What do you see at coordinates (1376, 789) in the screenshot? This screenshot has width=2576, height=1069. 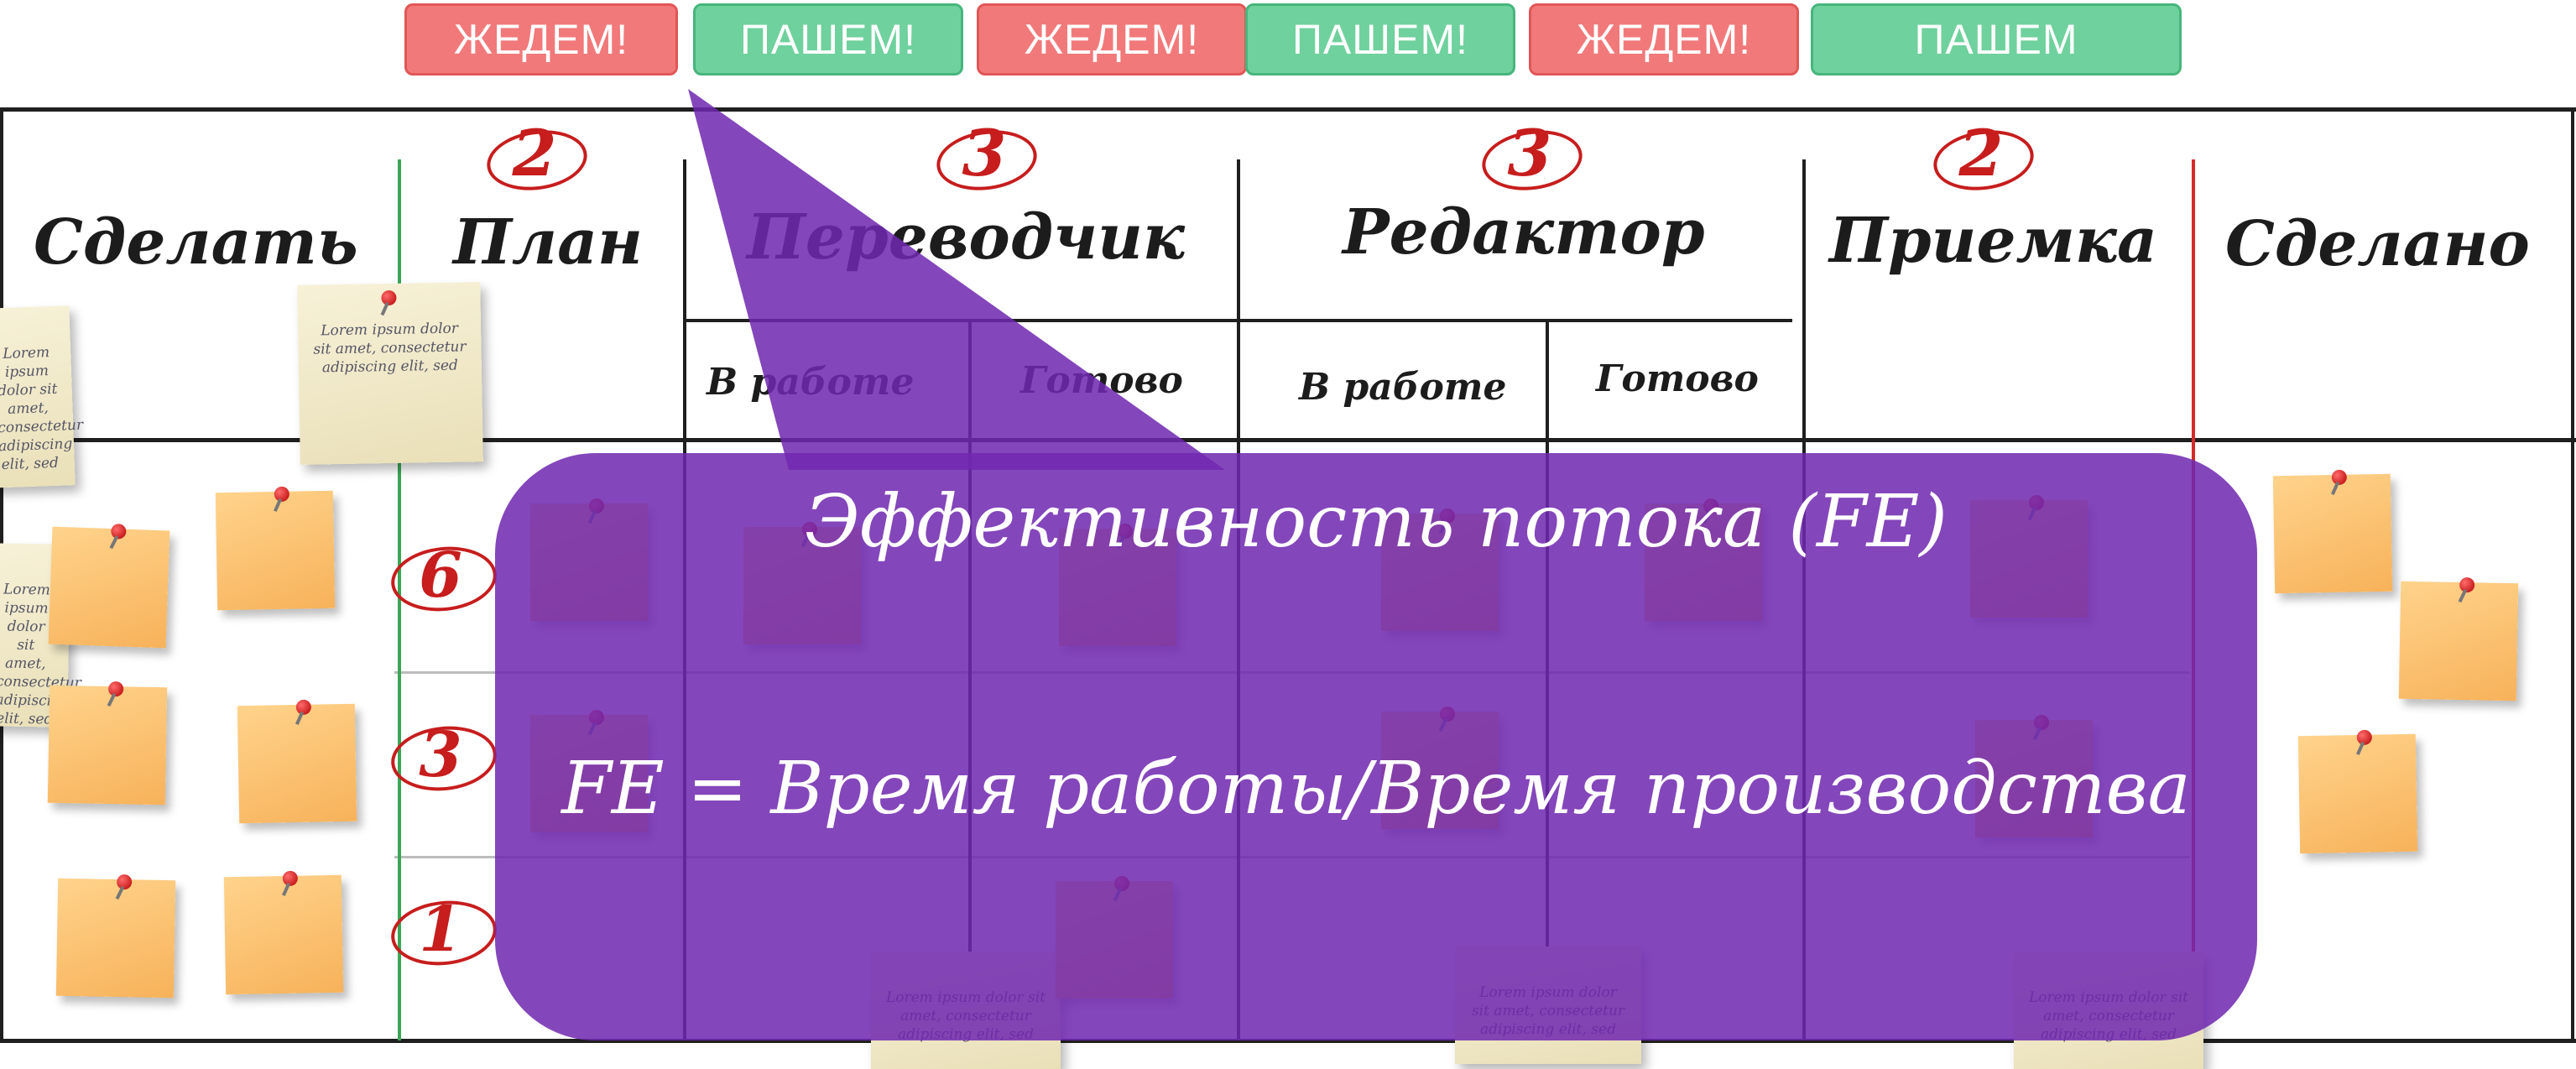 I see `callout-formula: FE = Время работы/Время производства` at bounding box center [1376, 789].